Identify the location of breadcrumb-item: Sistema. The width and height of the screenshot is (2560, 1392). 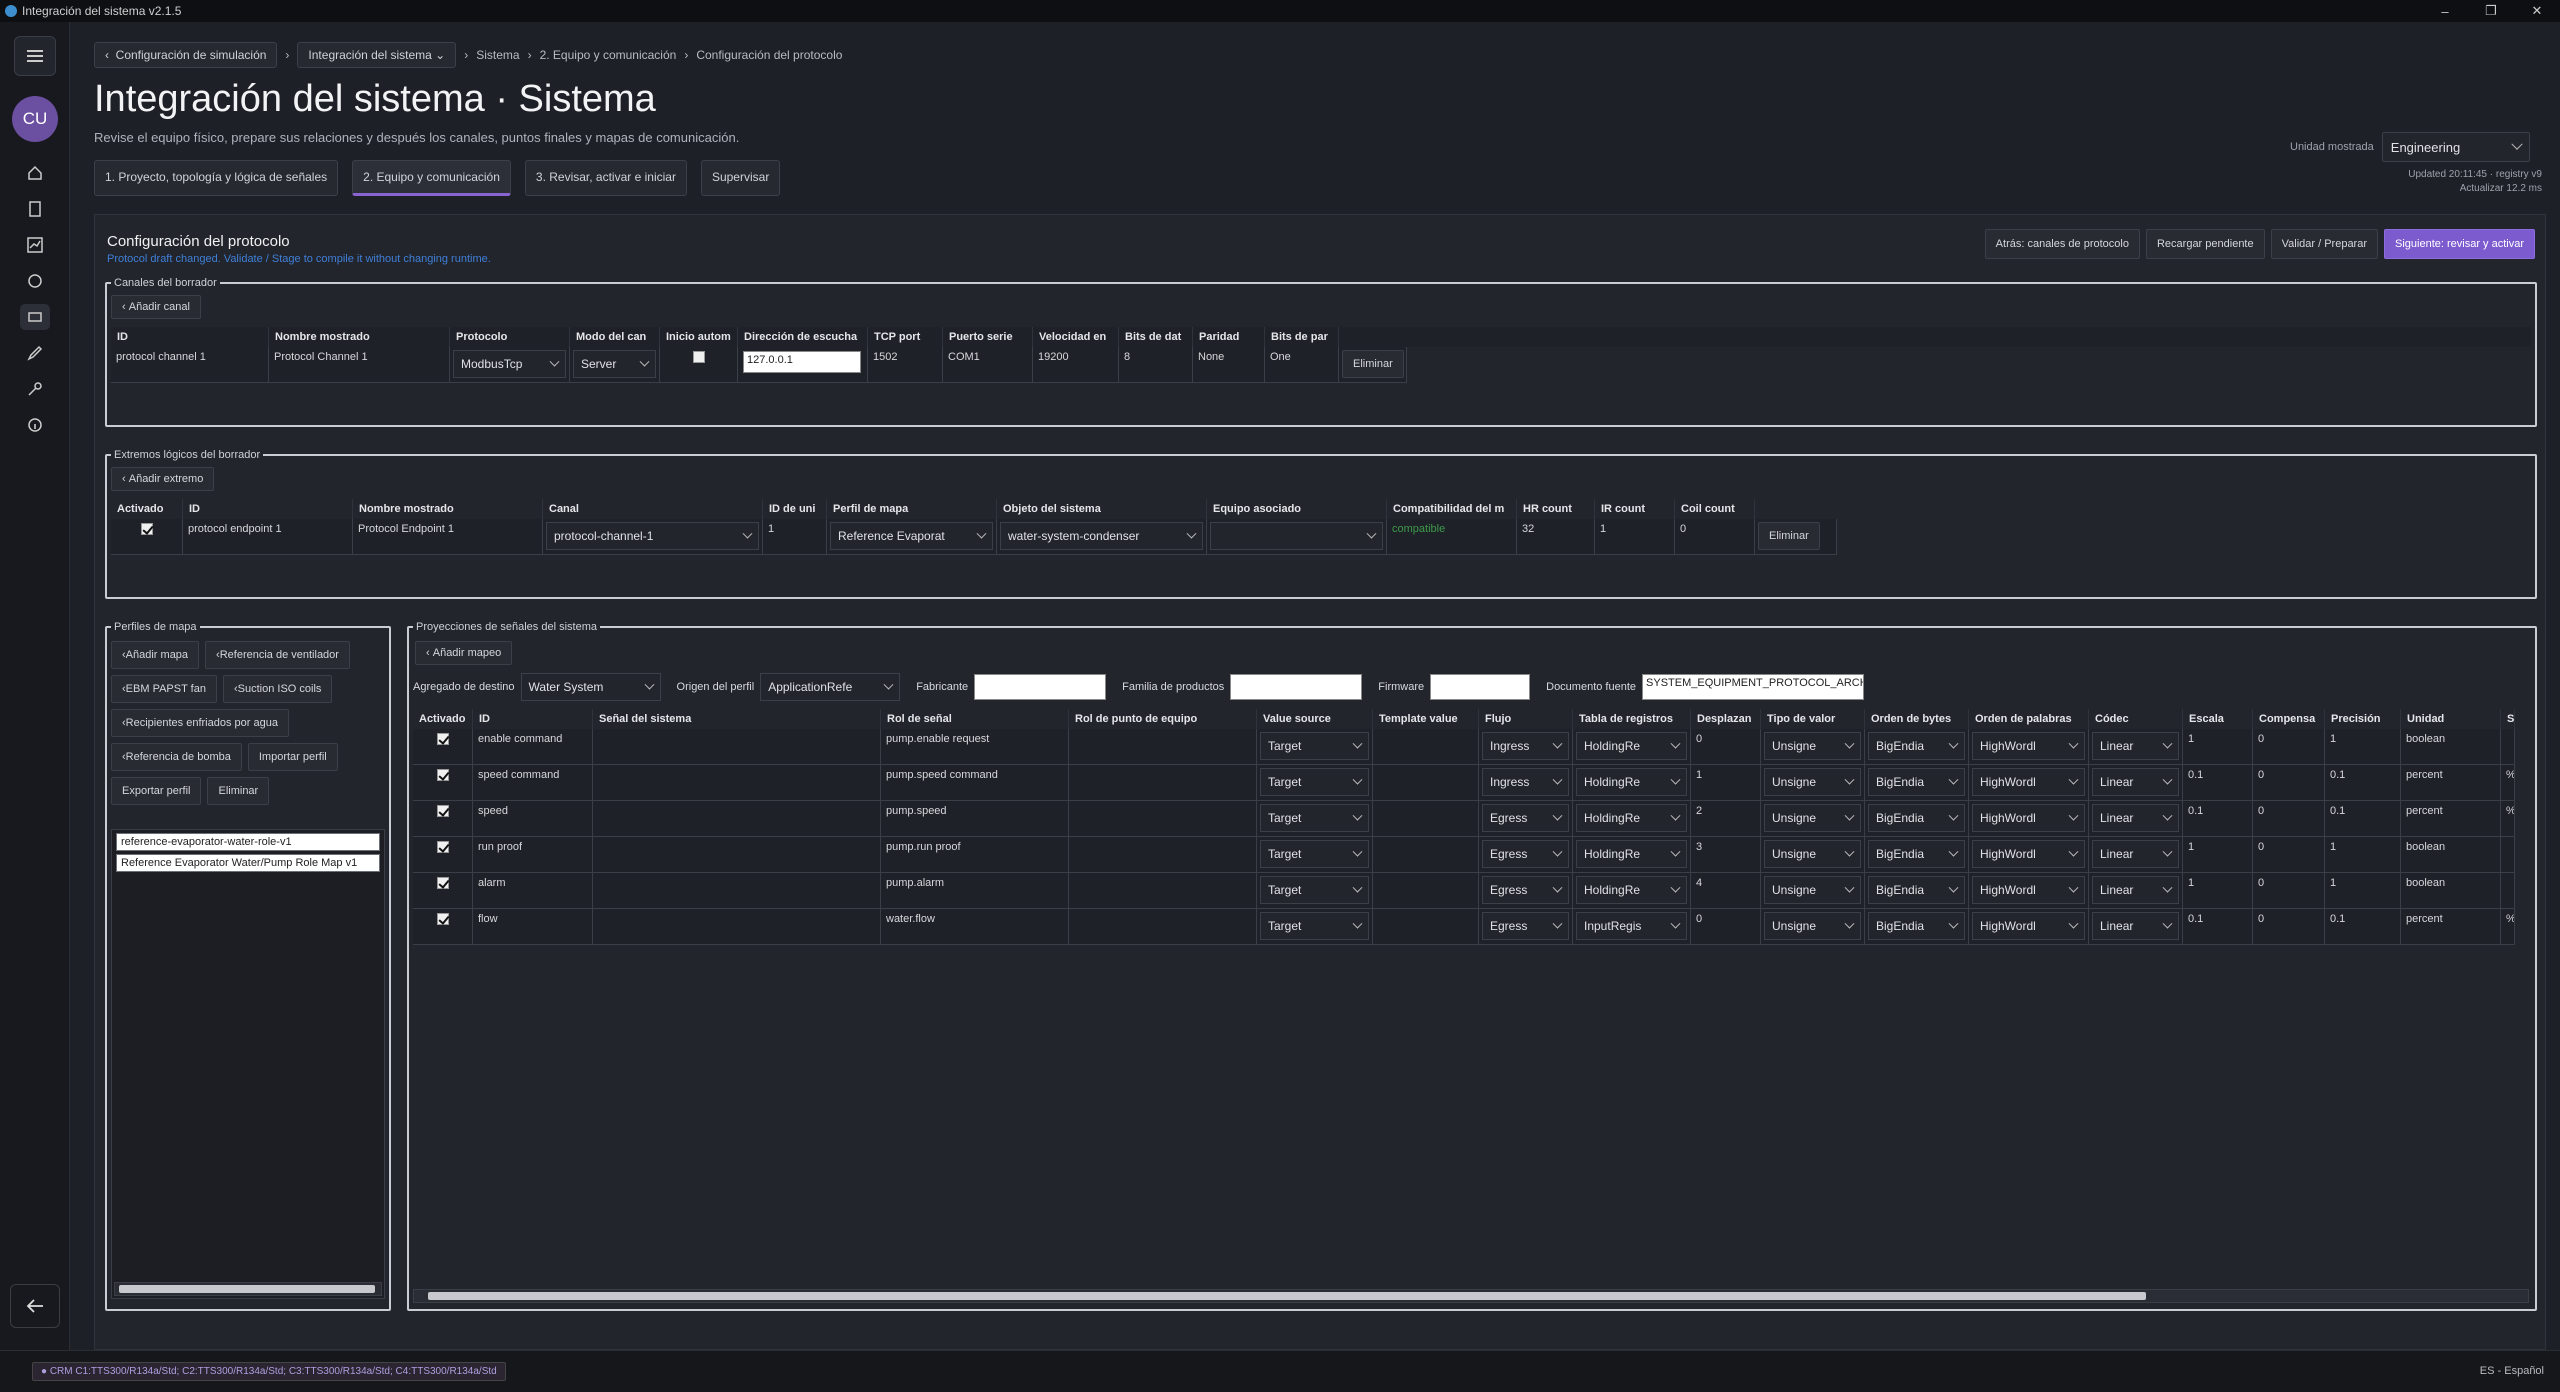
(497, 55).